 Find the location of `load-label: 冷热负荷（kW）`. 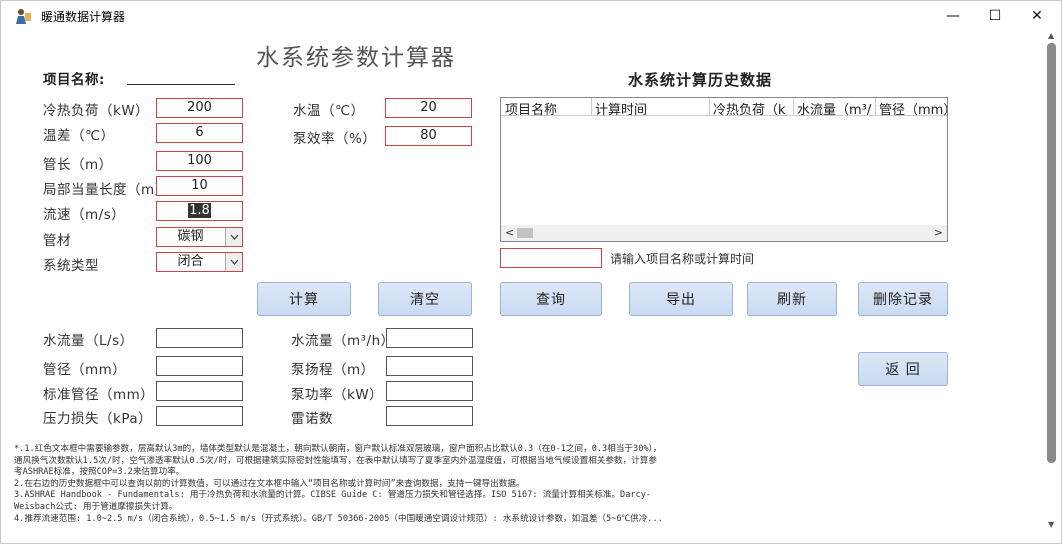

load-label: 冷热负荷（kW） is located at coordinates (96, 111).